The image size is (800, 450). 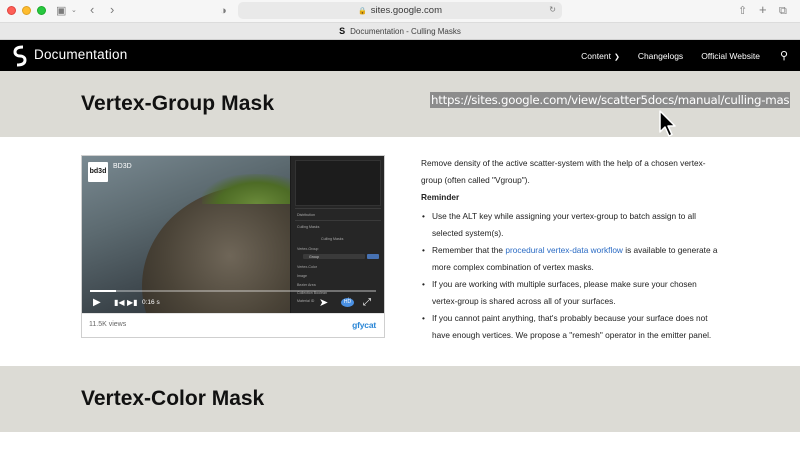 What do you see at coordinates (20, 56) in the screenshot?
I see `site-logo-icon` at bounding box center [20, 56].